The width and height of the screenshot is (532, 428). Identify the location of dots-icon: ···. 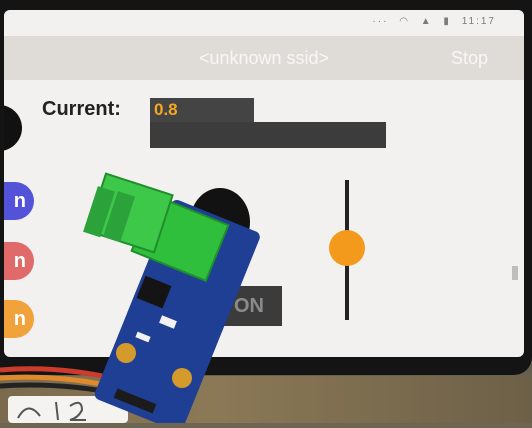
(380, 21).